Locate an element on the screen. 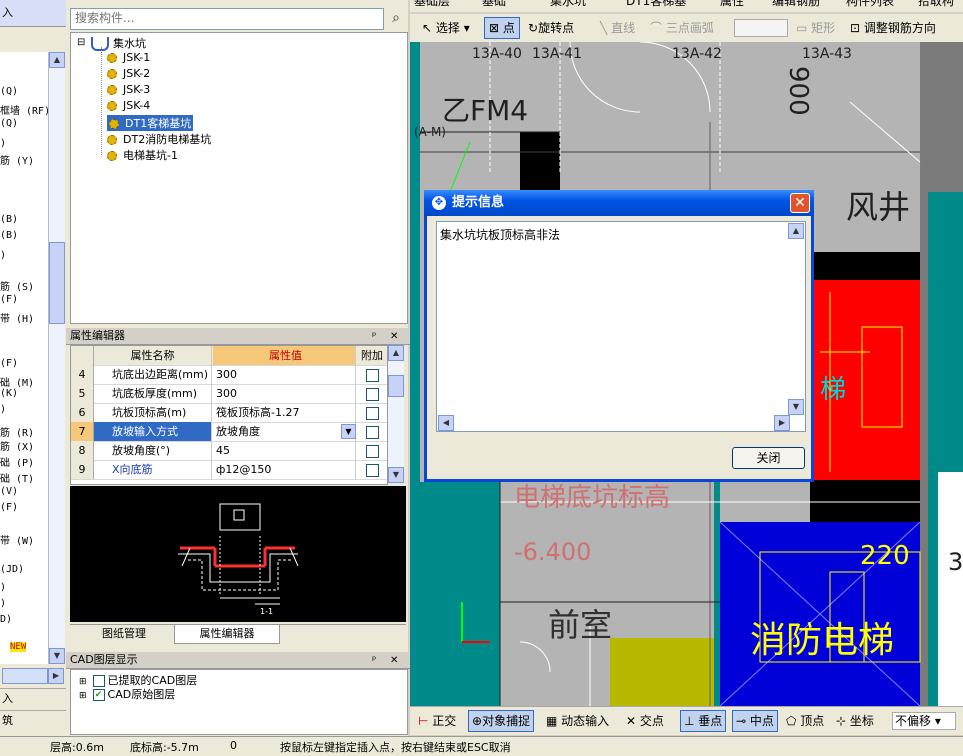  left-scrollbar: ▲ ▼ is located at coordinates (56, 358).